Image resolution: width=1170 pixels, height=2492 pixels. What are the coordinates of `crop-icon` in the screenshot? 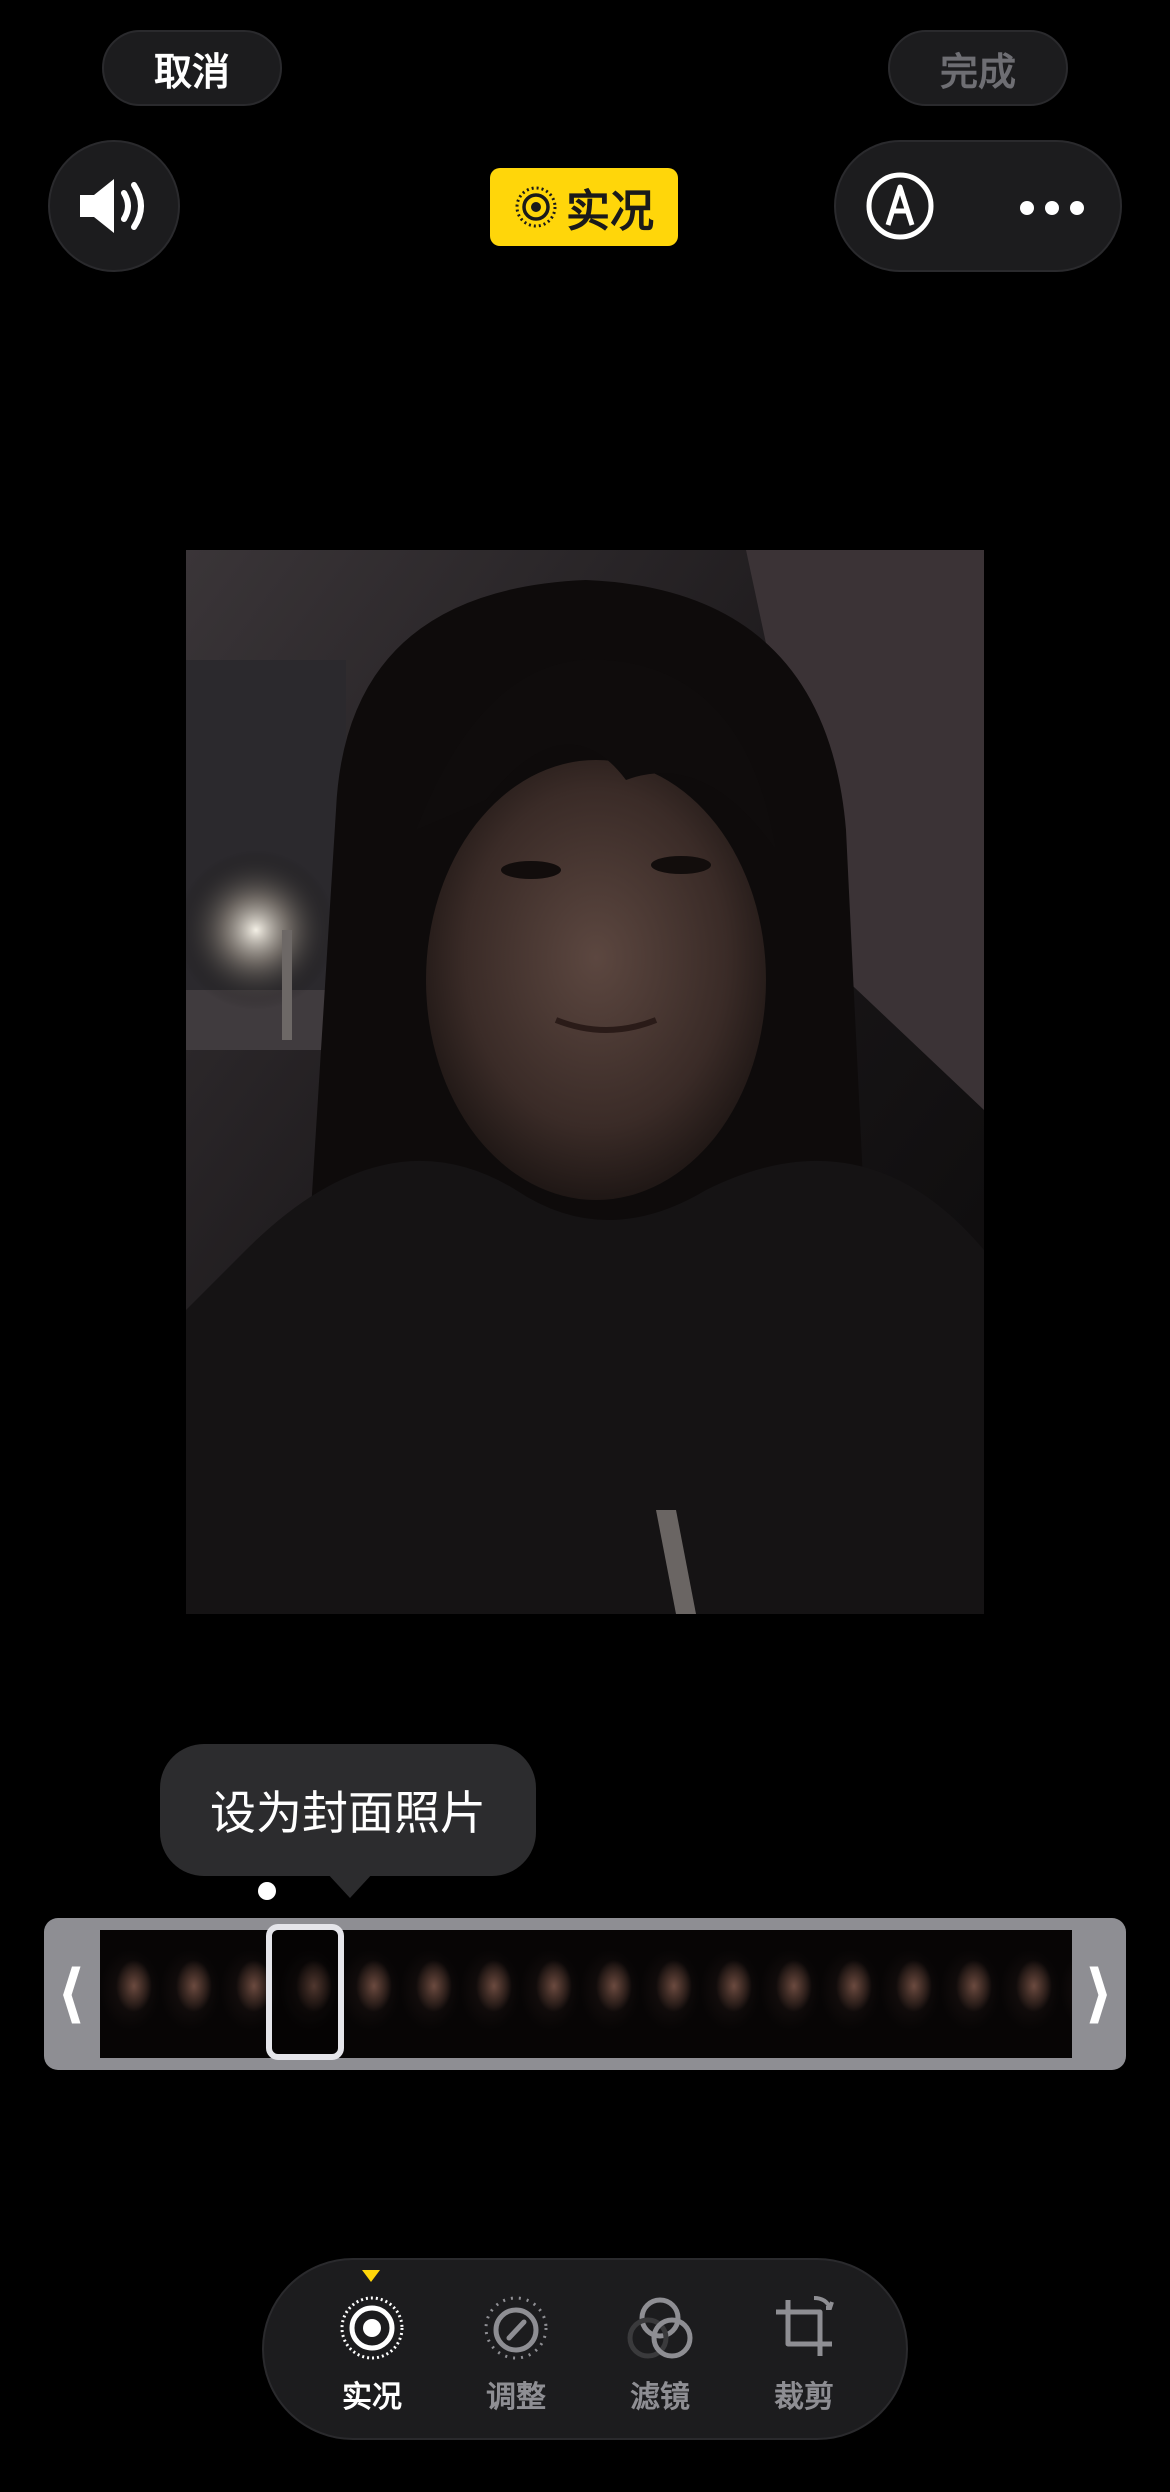 It's located at (805, 2326).